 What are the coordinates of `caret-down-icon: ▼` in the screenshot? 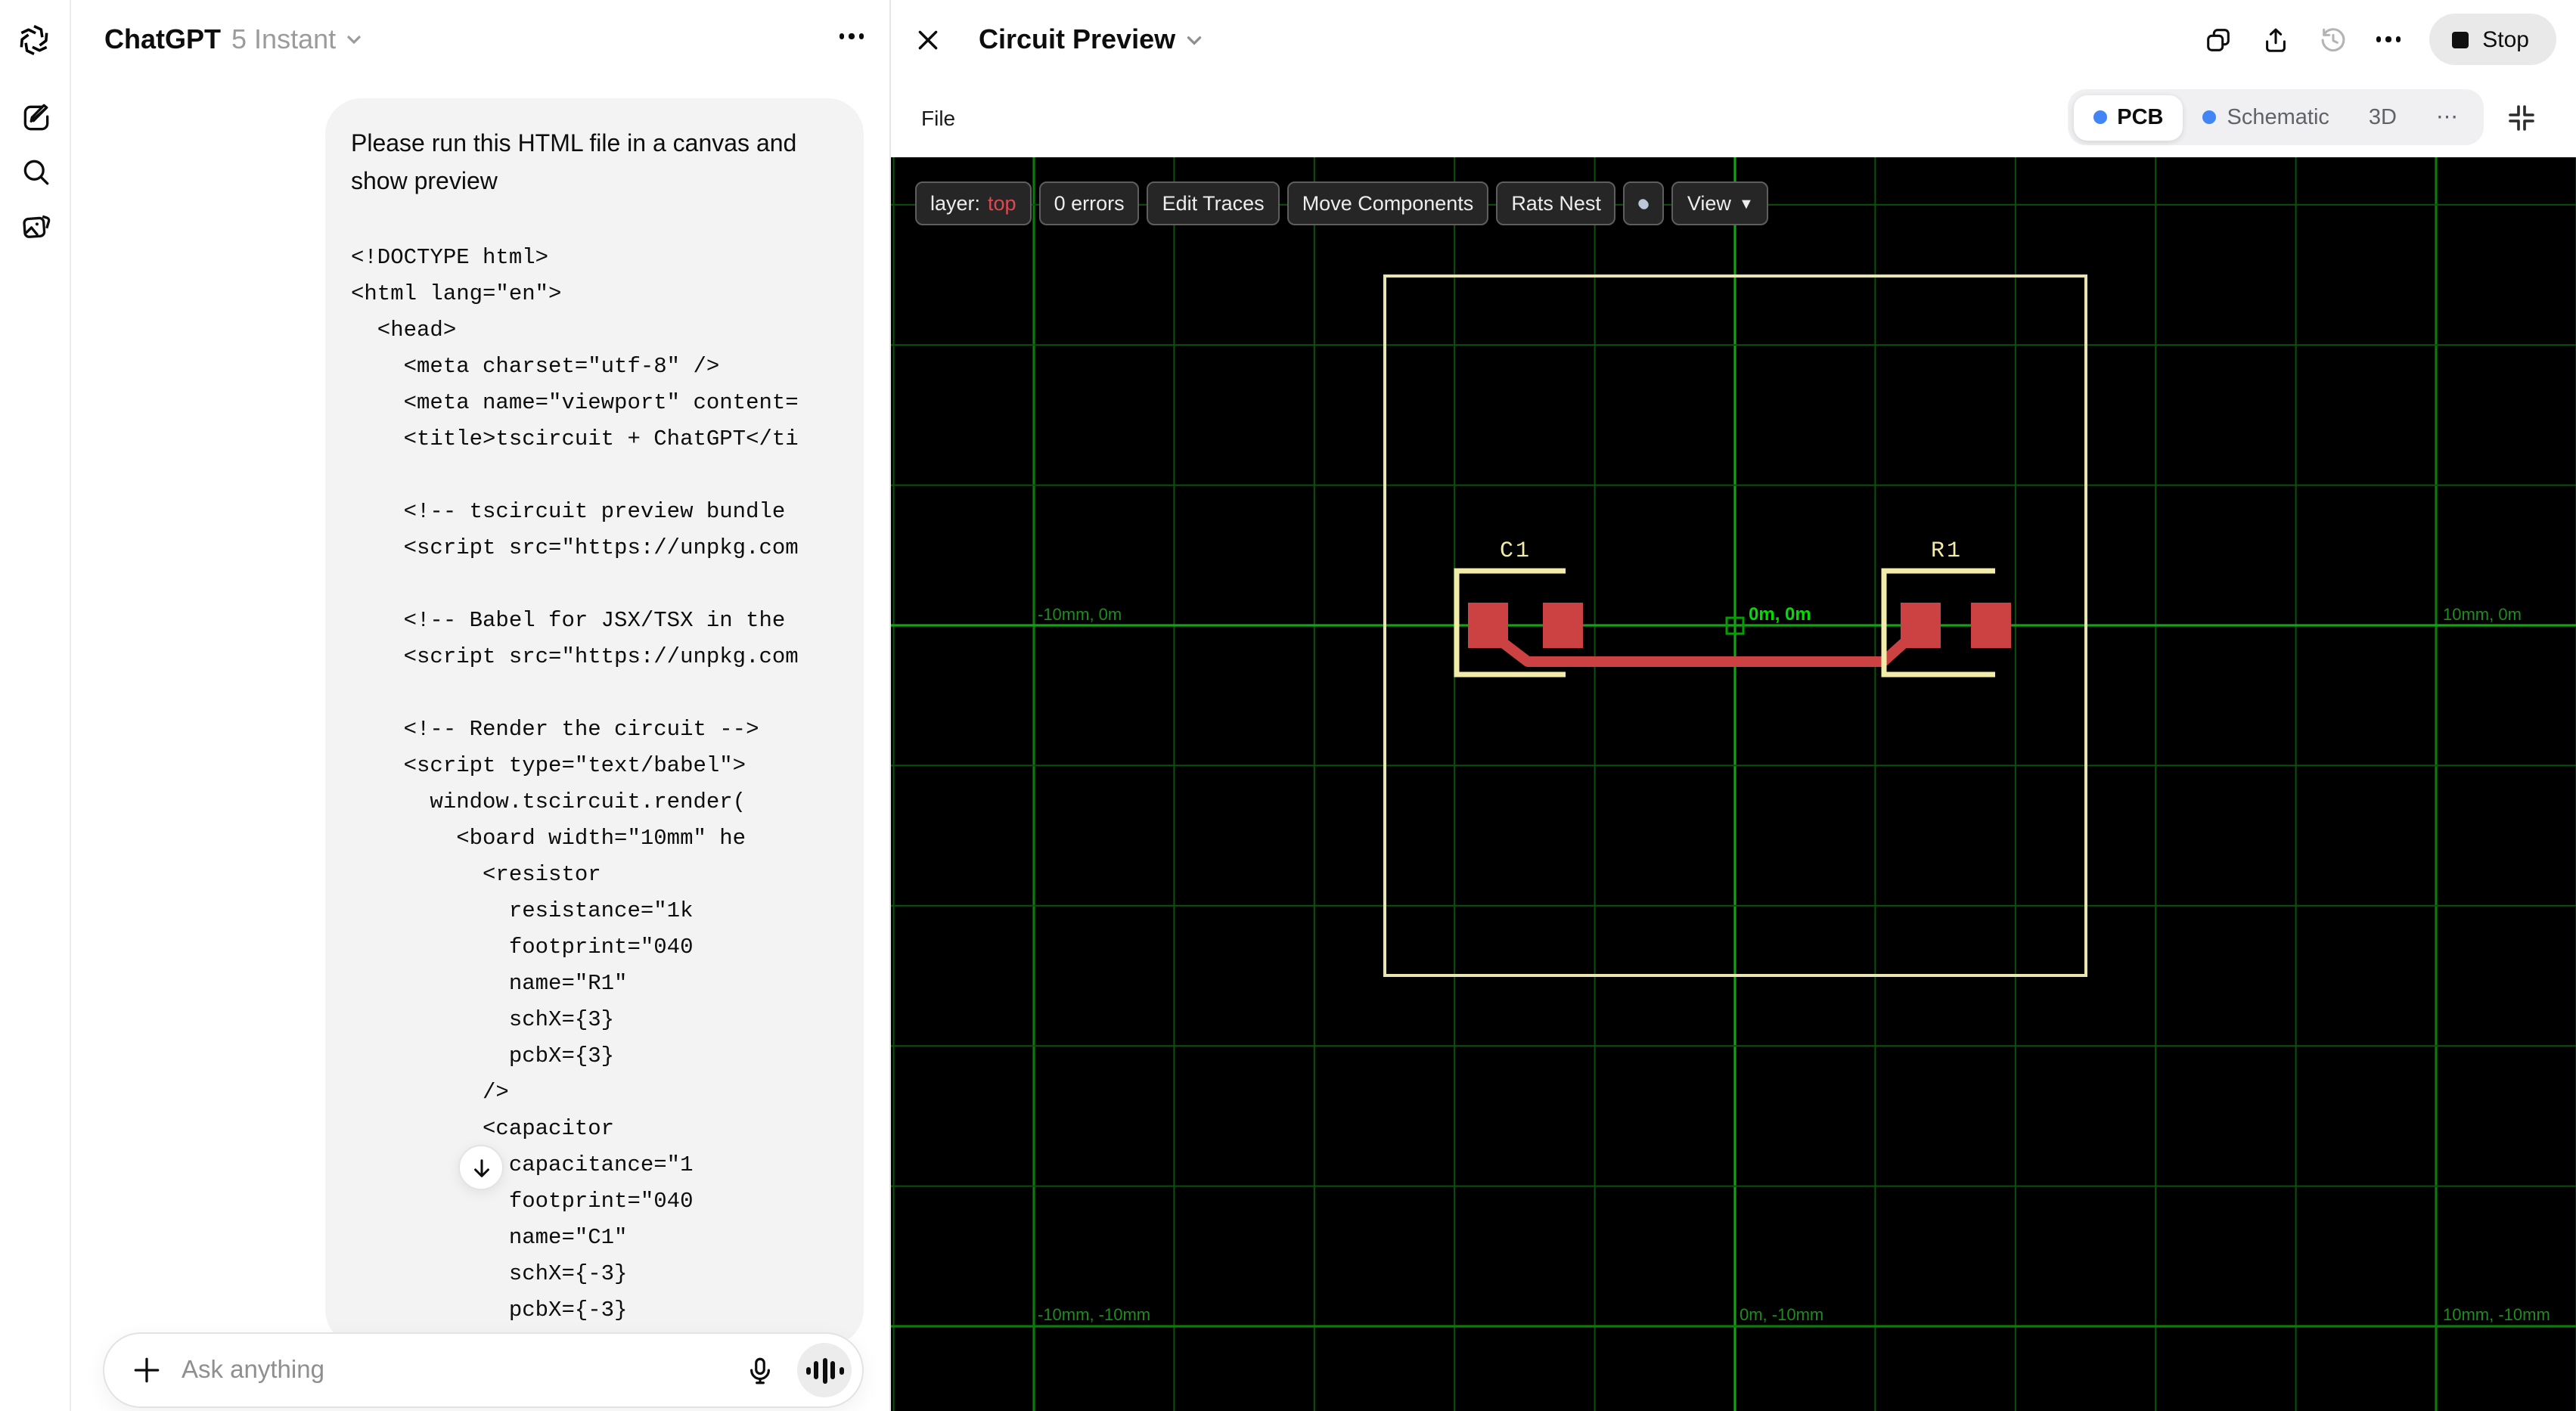 It's located at (1746, 204).